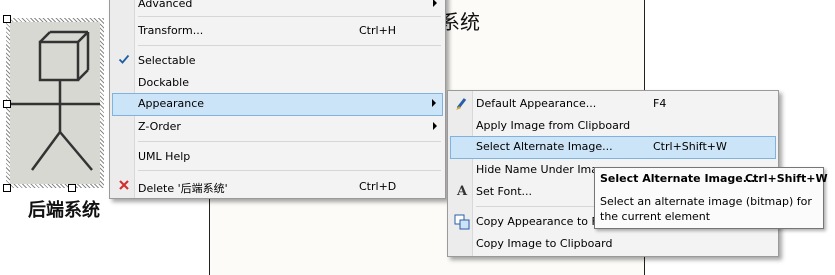  What do you see at coordinates (277, 186) in the screenshot?
I see `menu-item-delete: Delete '后端系统' Ctrl+D` at bounding box center [277, 186].